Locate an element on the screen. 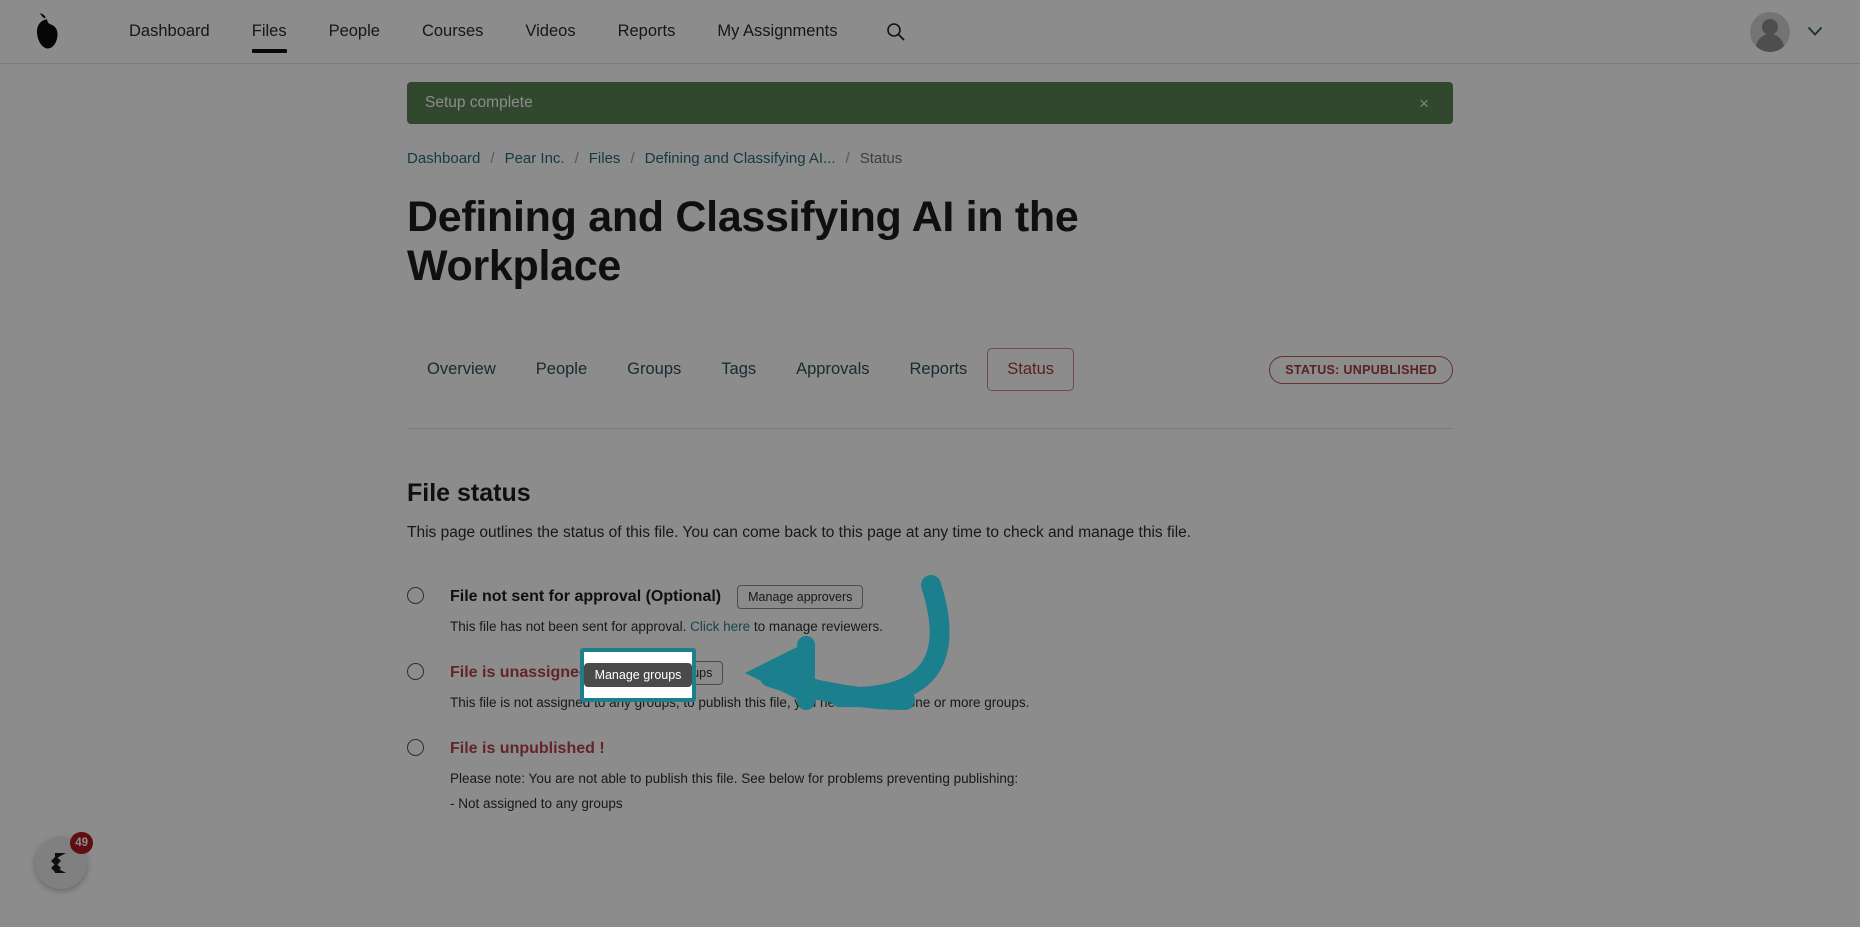 This screenshot has width=1860, height=927. breadcrumb-item-dashboard: Dashboard is located at coordinates (443, 158).